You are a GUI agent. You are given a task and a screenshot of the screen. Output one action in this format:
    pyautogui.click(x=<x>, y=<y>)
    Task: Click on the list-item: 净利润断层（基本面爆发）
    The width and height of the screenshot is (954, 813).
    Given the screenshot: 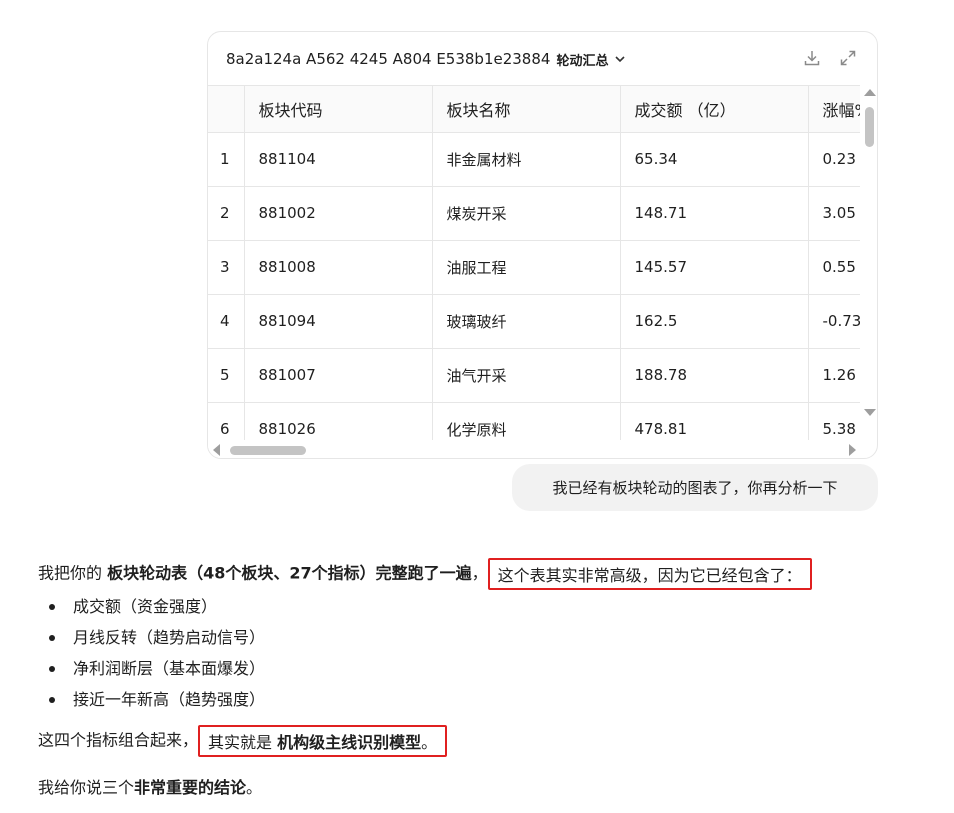 What is the action you would take?
    pyautogui.click(x=488, y=668)
    